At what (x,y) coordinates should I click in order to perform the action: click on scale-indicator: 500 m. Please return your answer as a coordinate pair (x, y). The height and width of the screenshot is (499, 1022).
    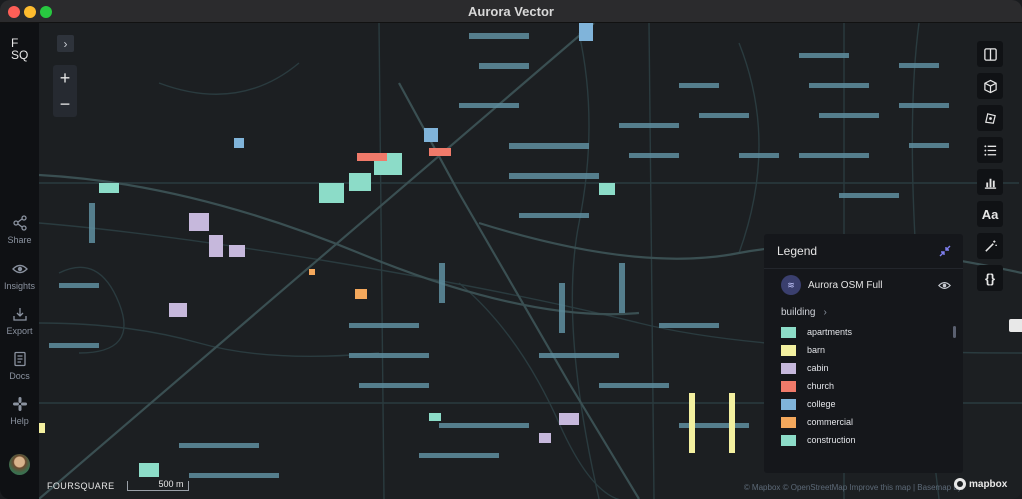
    Looking at the image, I should click on (157, 485).